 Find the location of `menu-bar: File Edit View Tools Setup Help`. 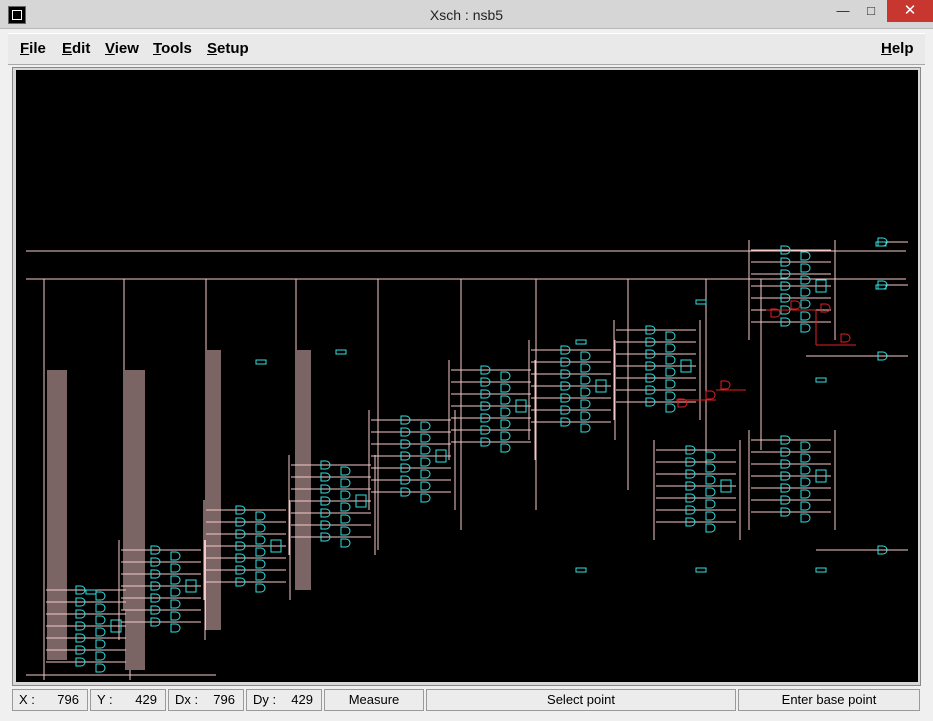

menu-bar: File Edit View Tools Setup Help is located at coordinates (466, 49).